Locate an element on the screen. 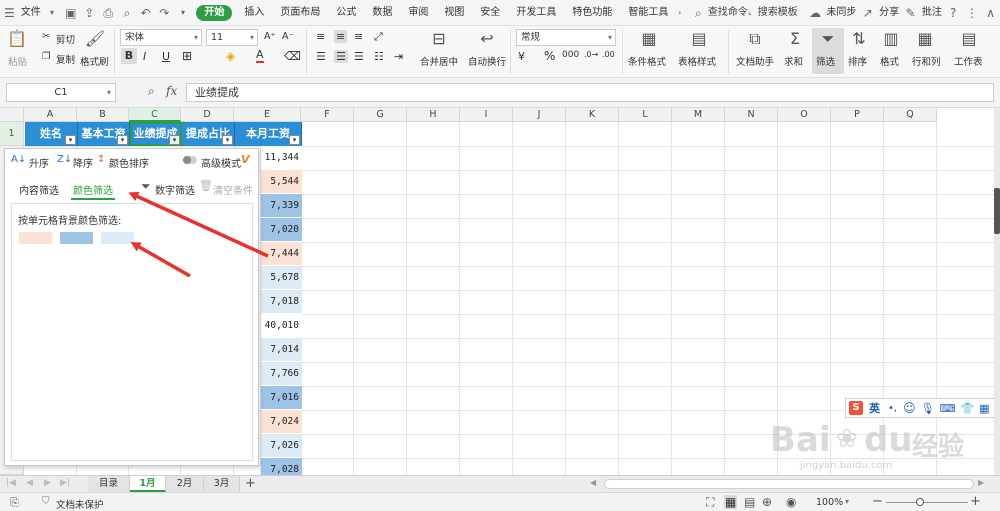 The image size is (1000, 511). number-filter-icon: ⏷ is located at coordinates (146, 186).